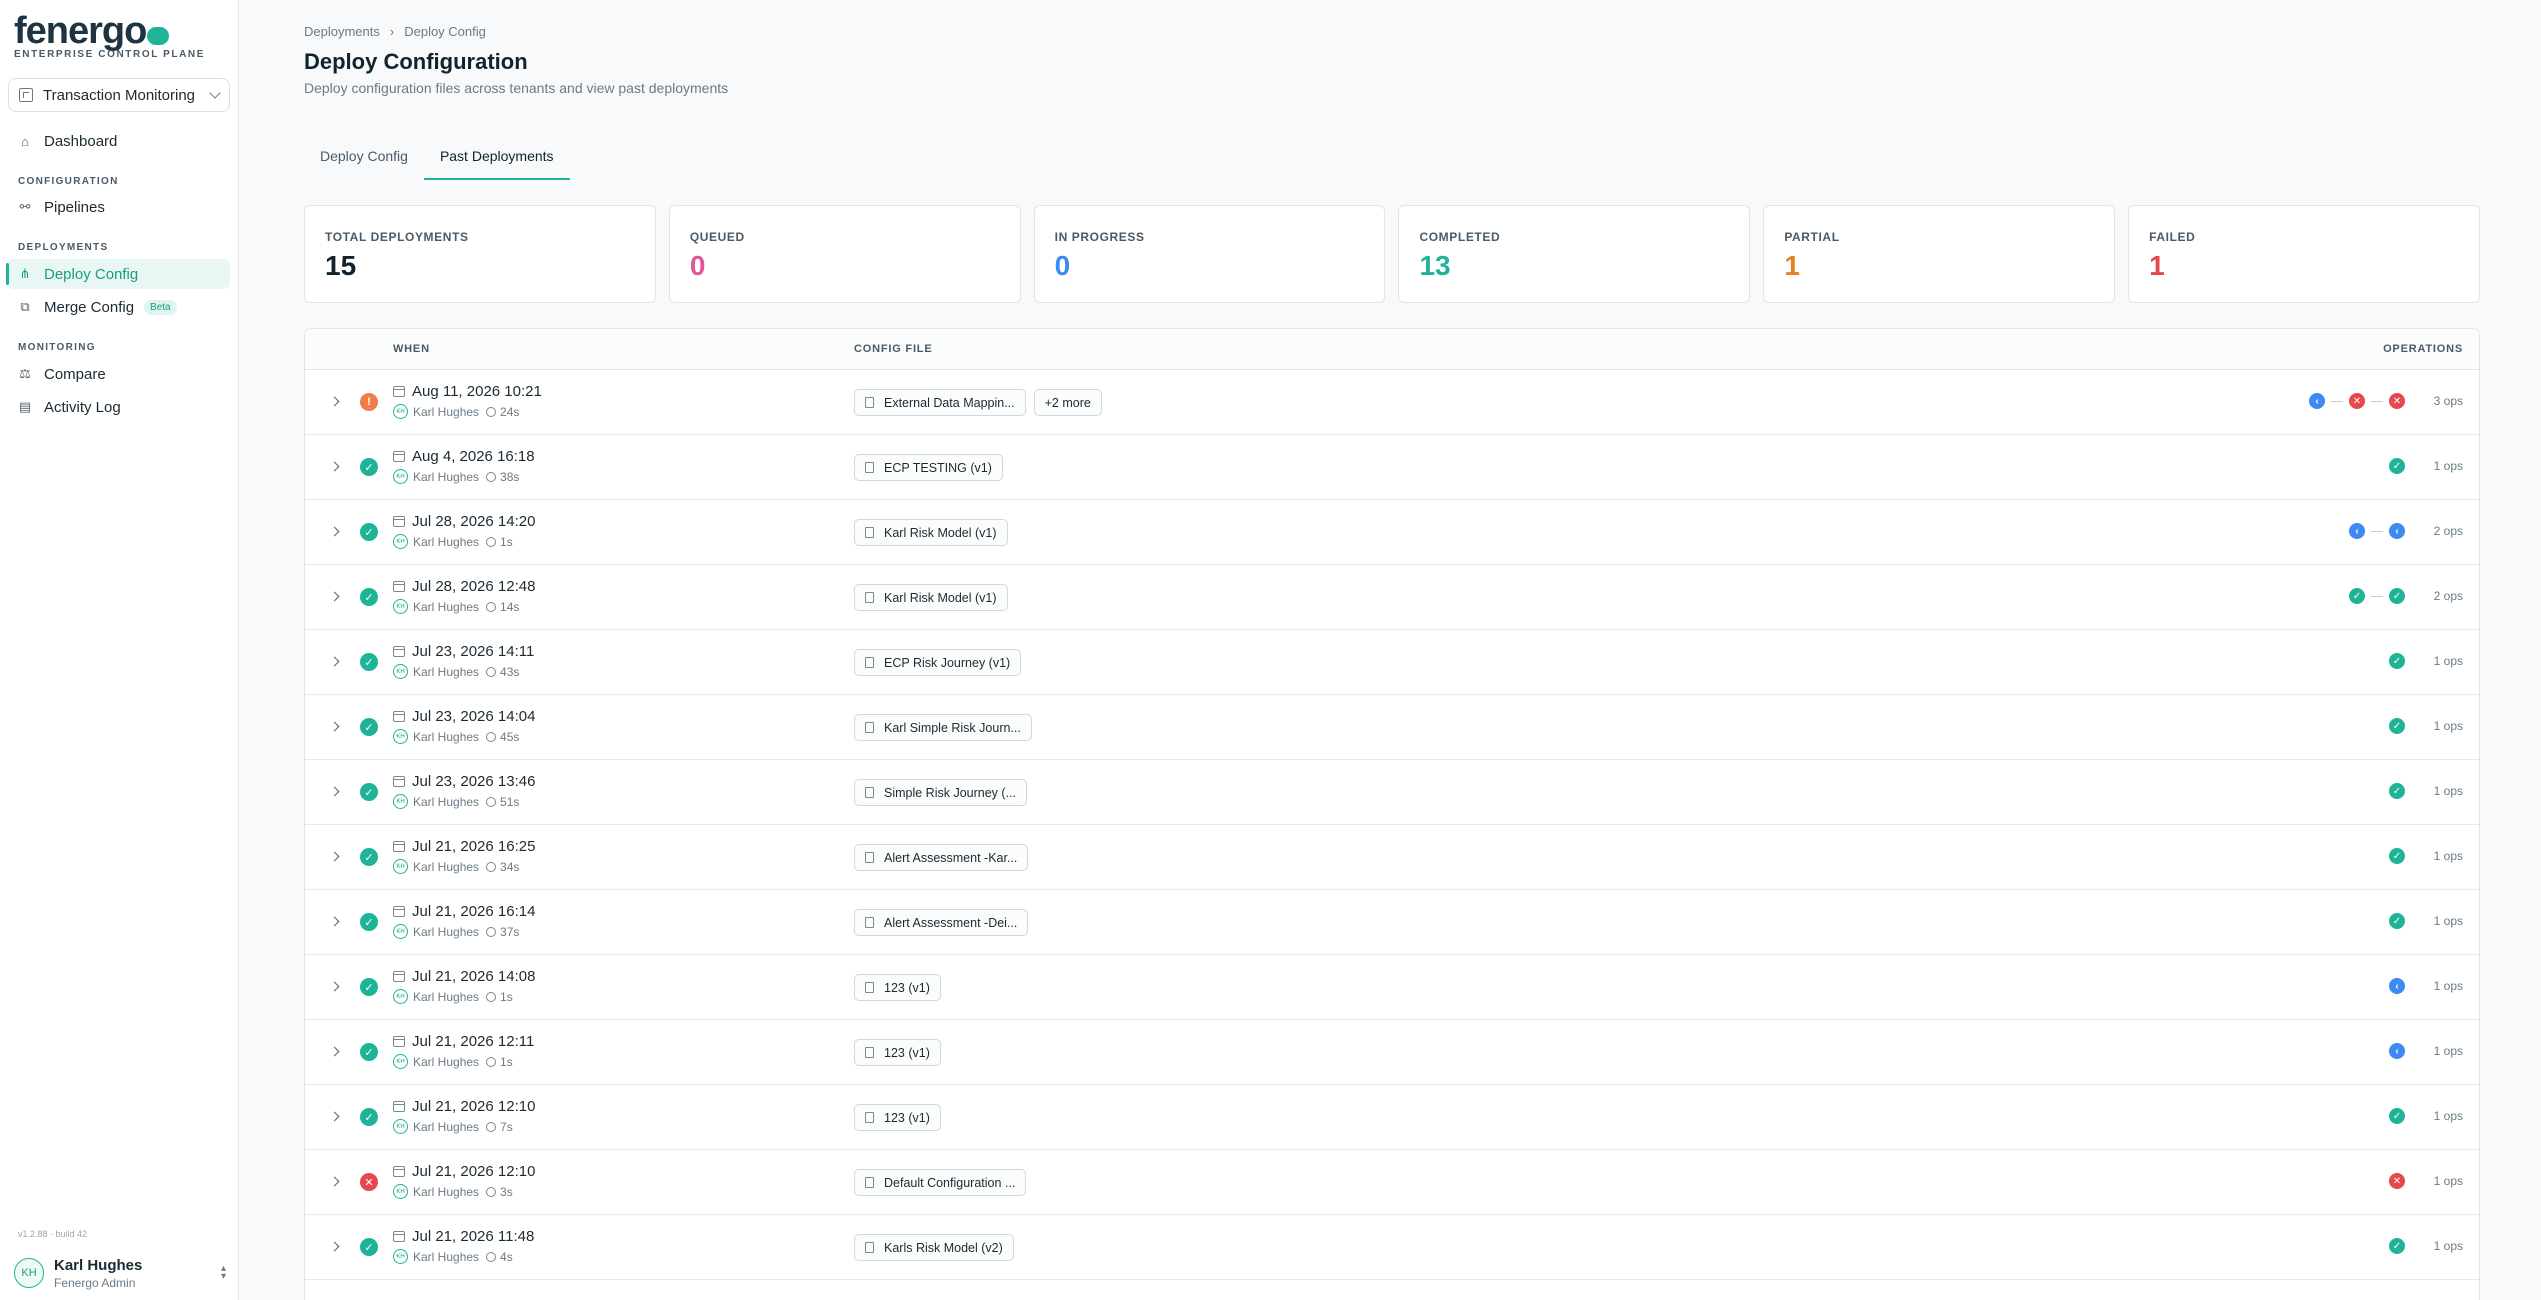 This screenshot has height=1300, width=2541. Describe the element at coordinates (464, 1171) in the screenshot. I see `deployment-date: Jul 21, 2026 12:10` at that location.